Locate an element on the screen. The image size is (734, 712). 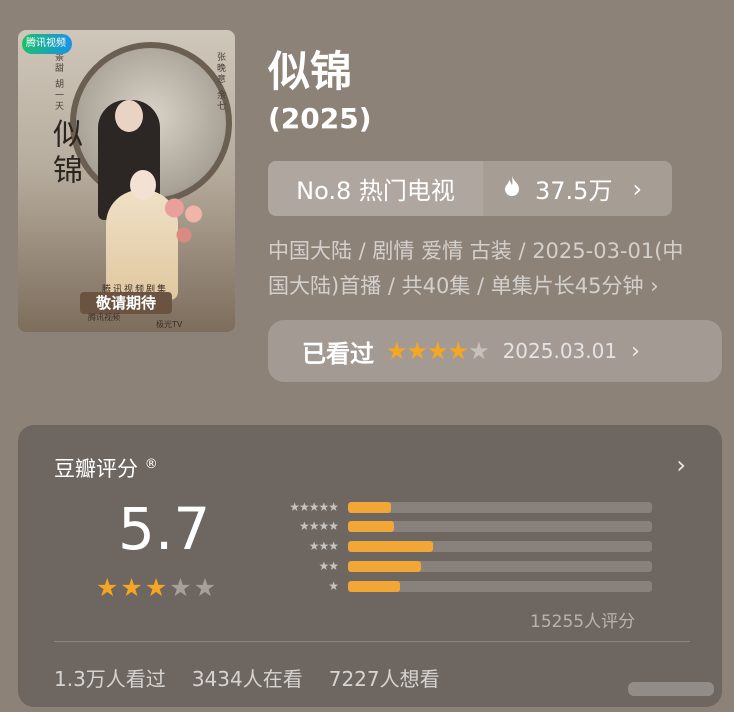
rating-row-3-star: ★★★ is located at coordinates (452, 546).